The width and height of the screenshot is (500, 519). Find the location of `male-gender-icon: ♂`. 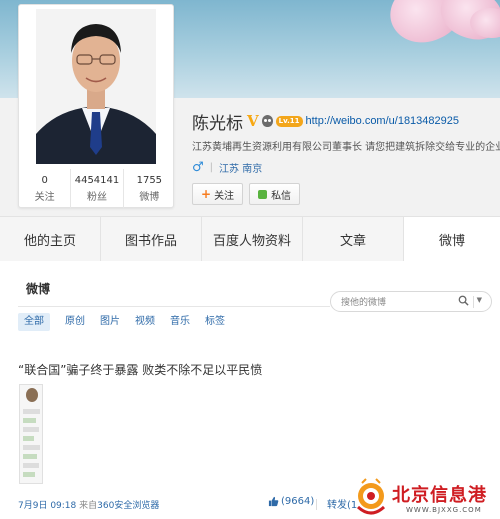

male-gender-icon: ♂ is located at coordinates (198, 167).